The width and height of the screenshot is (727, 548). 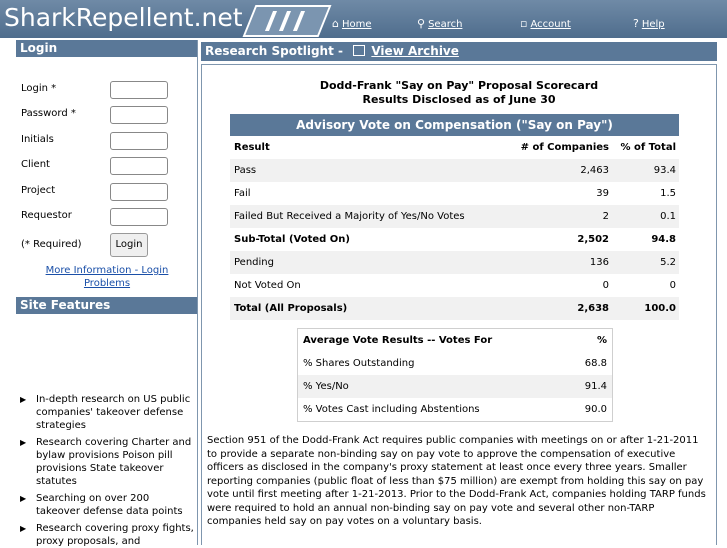 I want to click on research-spotlight-bar: Research Spotlight - View Archive, so click(x=459, y=51).